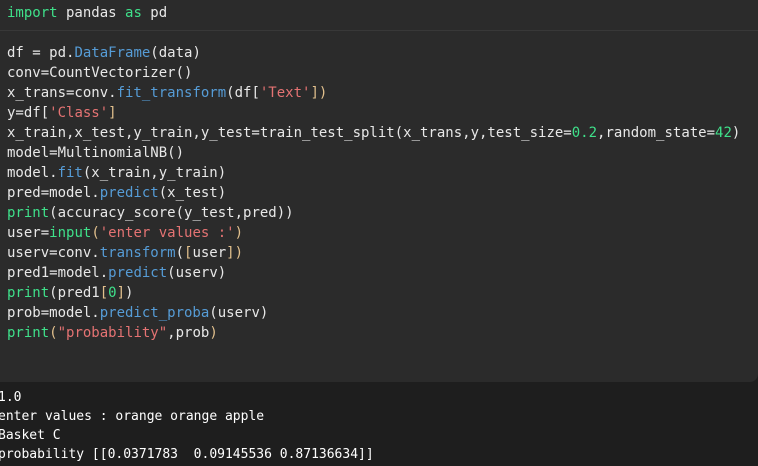 The width and height of the screenshot is (758, 466). I want to click on code-token: user, so click(209, 253).